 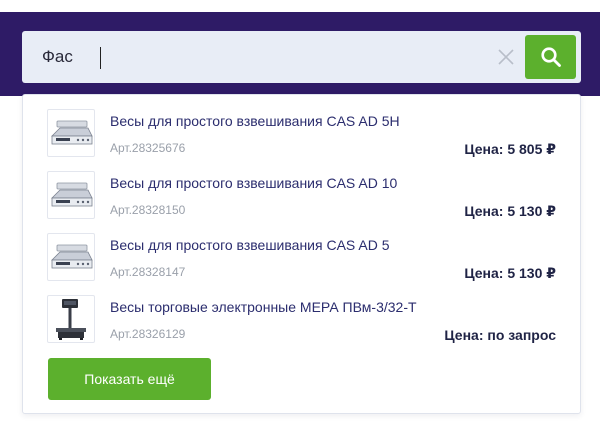 I want to click on result-article: Арт.28325676, so click(x=148, y=148).